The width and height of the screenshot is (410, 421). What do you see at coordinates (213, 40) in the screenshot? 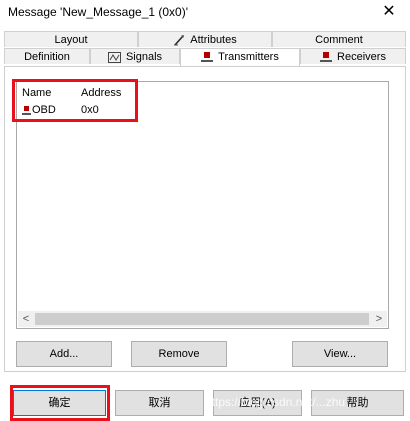
I see `tab-label: Attributes` at bounding box center [213, 40].